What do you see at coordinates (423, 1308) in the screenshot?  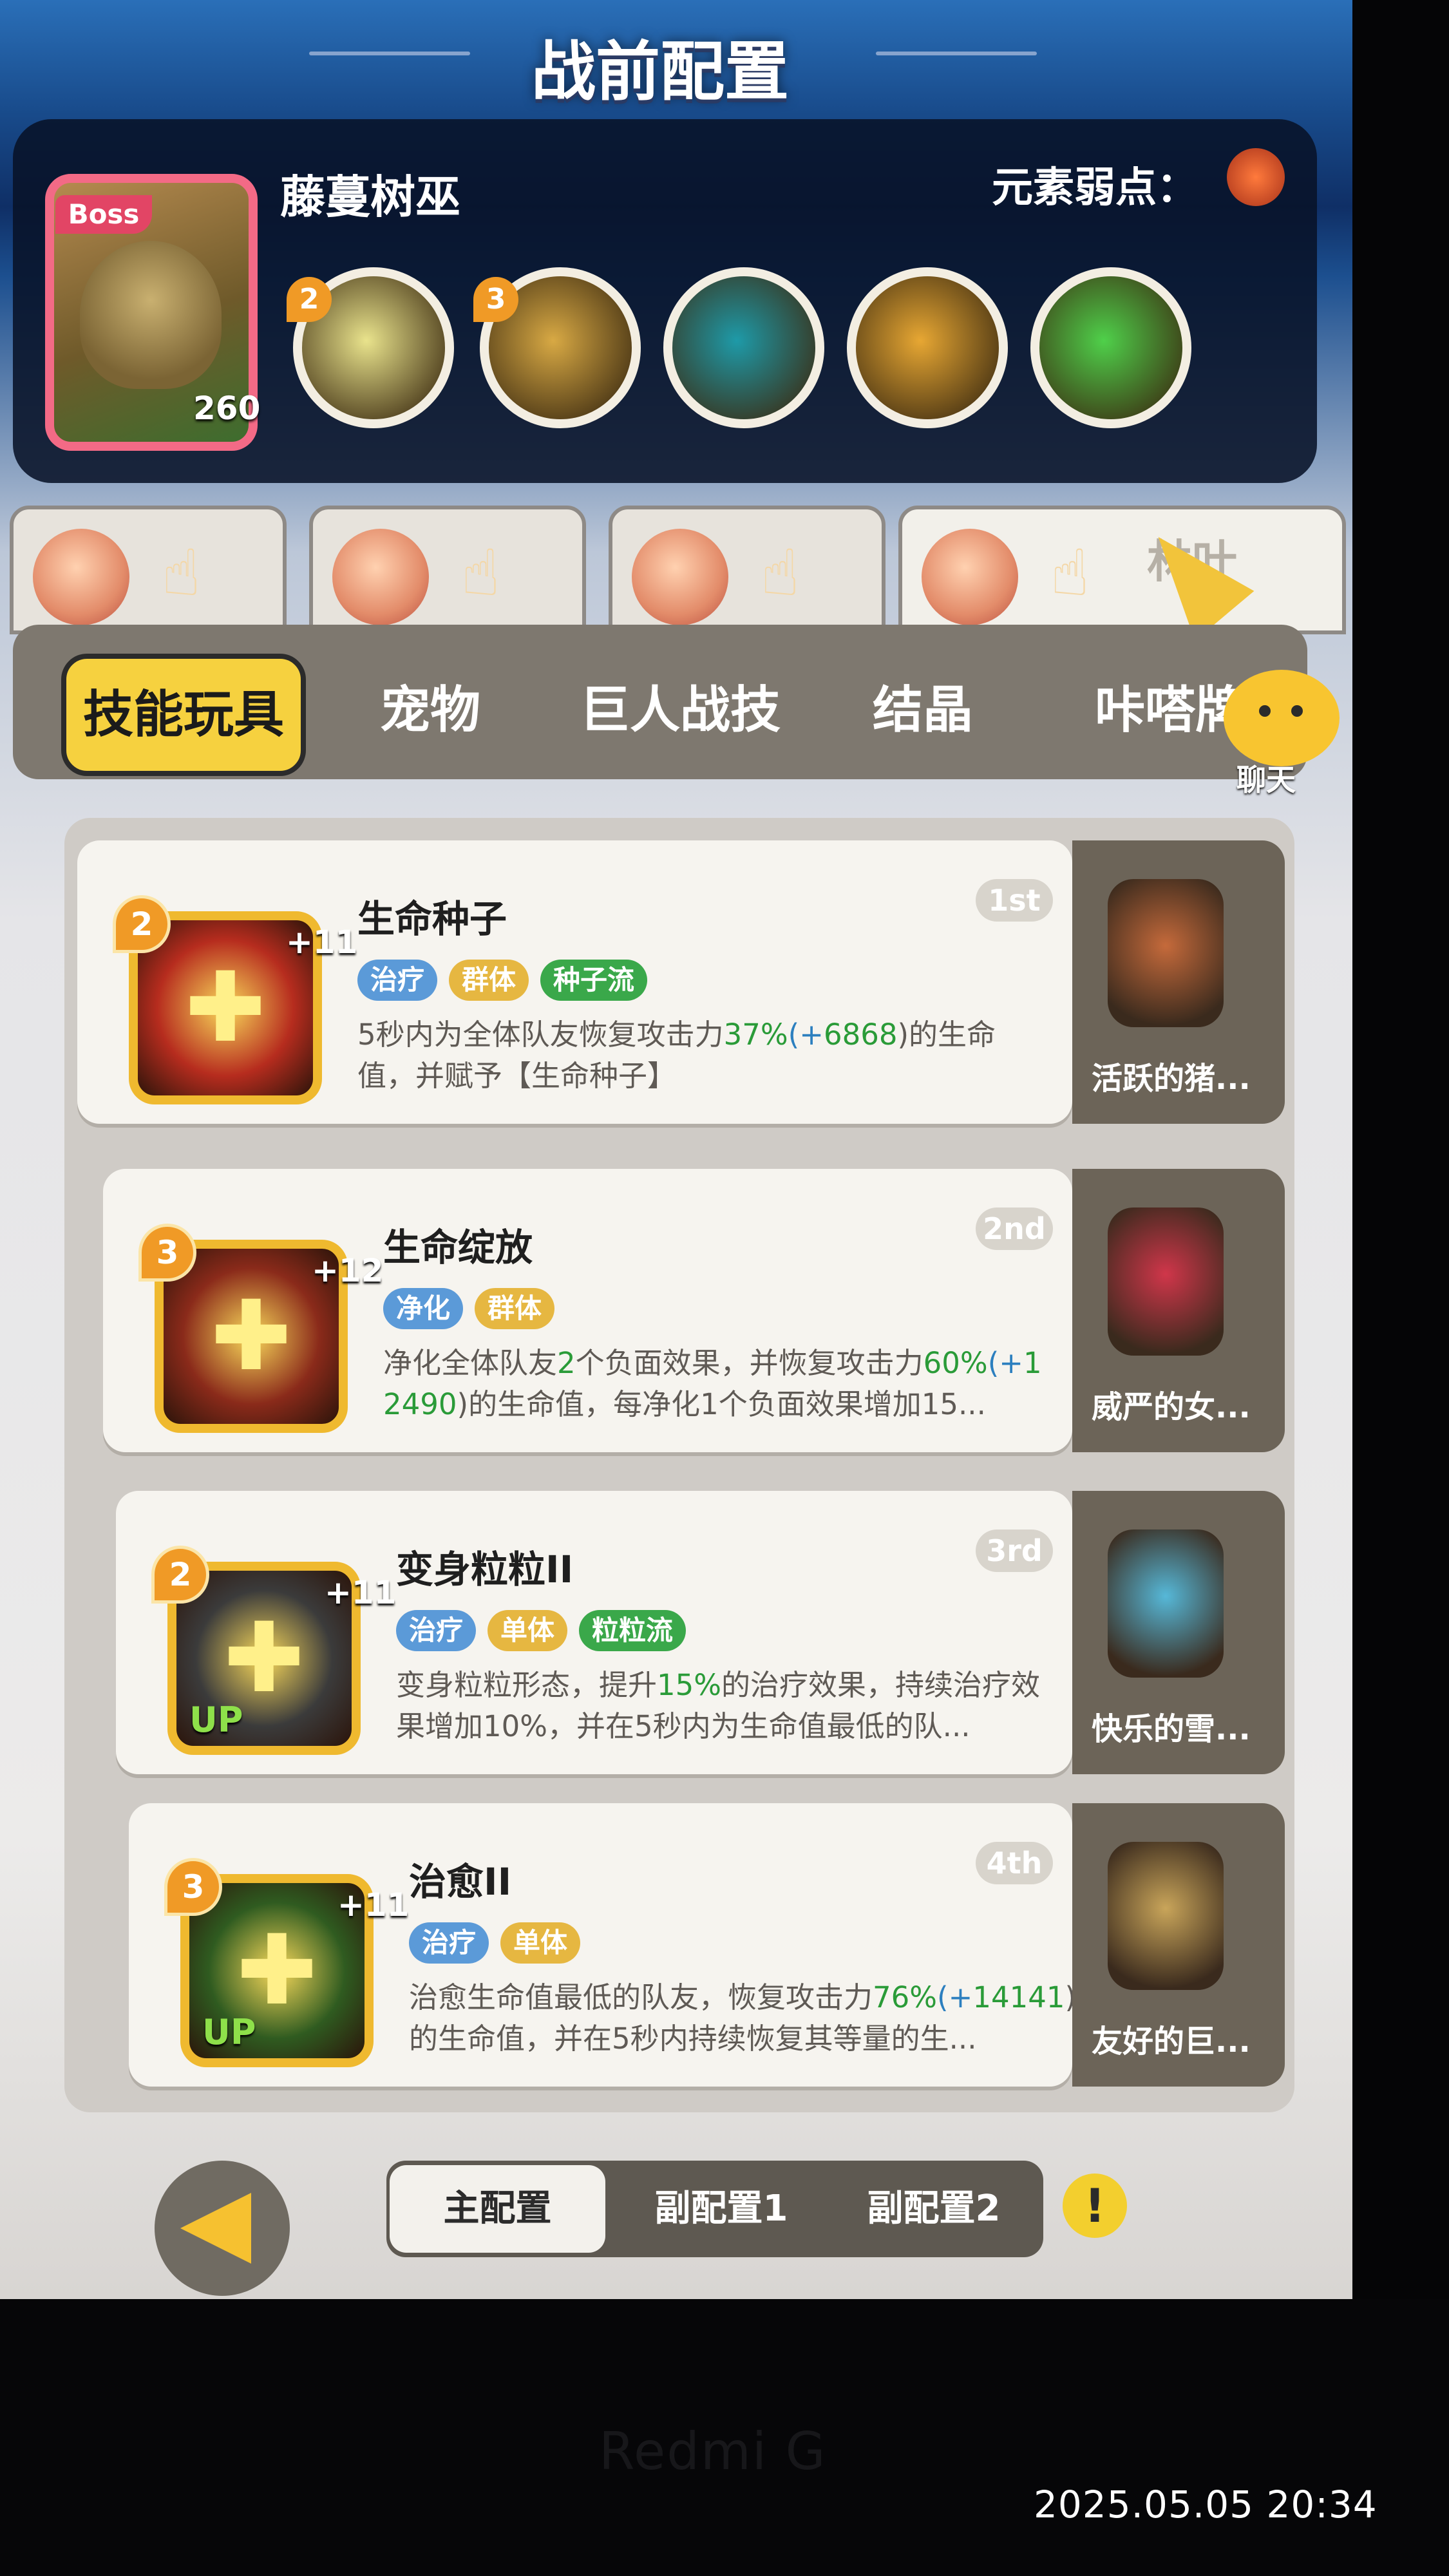 I see `skill-tag: 净化` at bounding box center [423, 1308].